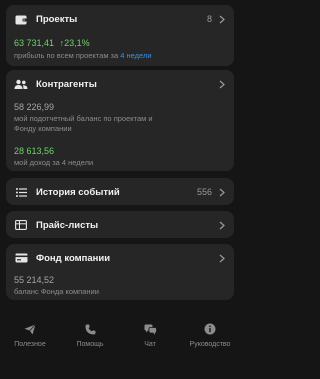 The width and height of the screenshot is (320, 379). Describe the element at coordinates (34, 280) in the screenshot. I see `fund-value: 55 214,52` at that location.